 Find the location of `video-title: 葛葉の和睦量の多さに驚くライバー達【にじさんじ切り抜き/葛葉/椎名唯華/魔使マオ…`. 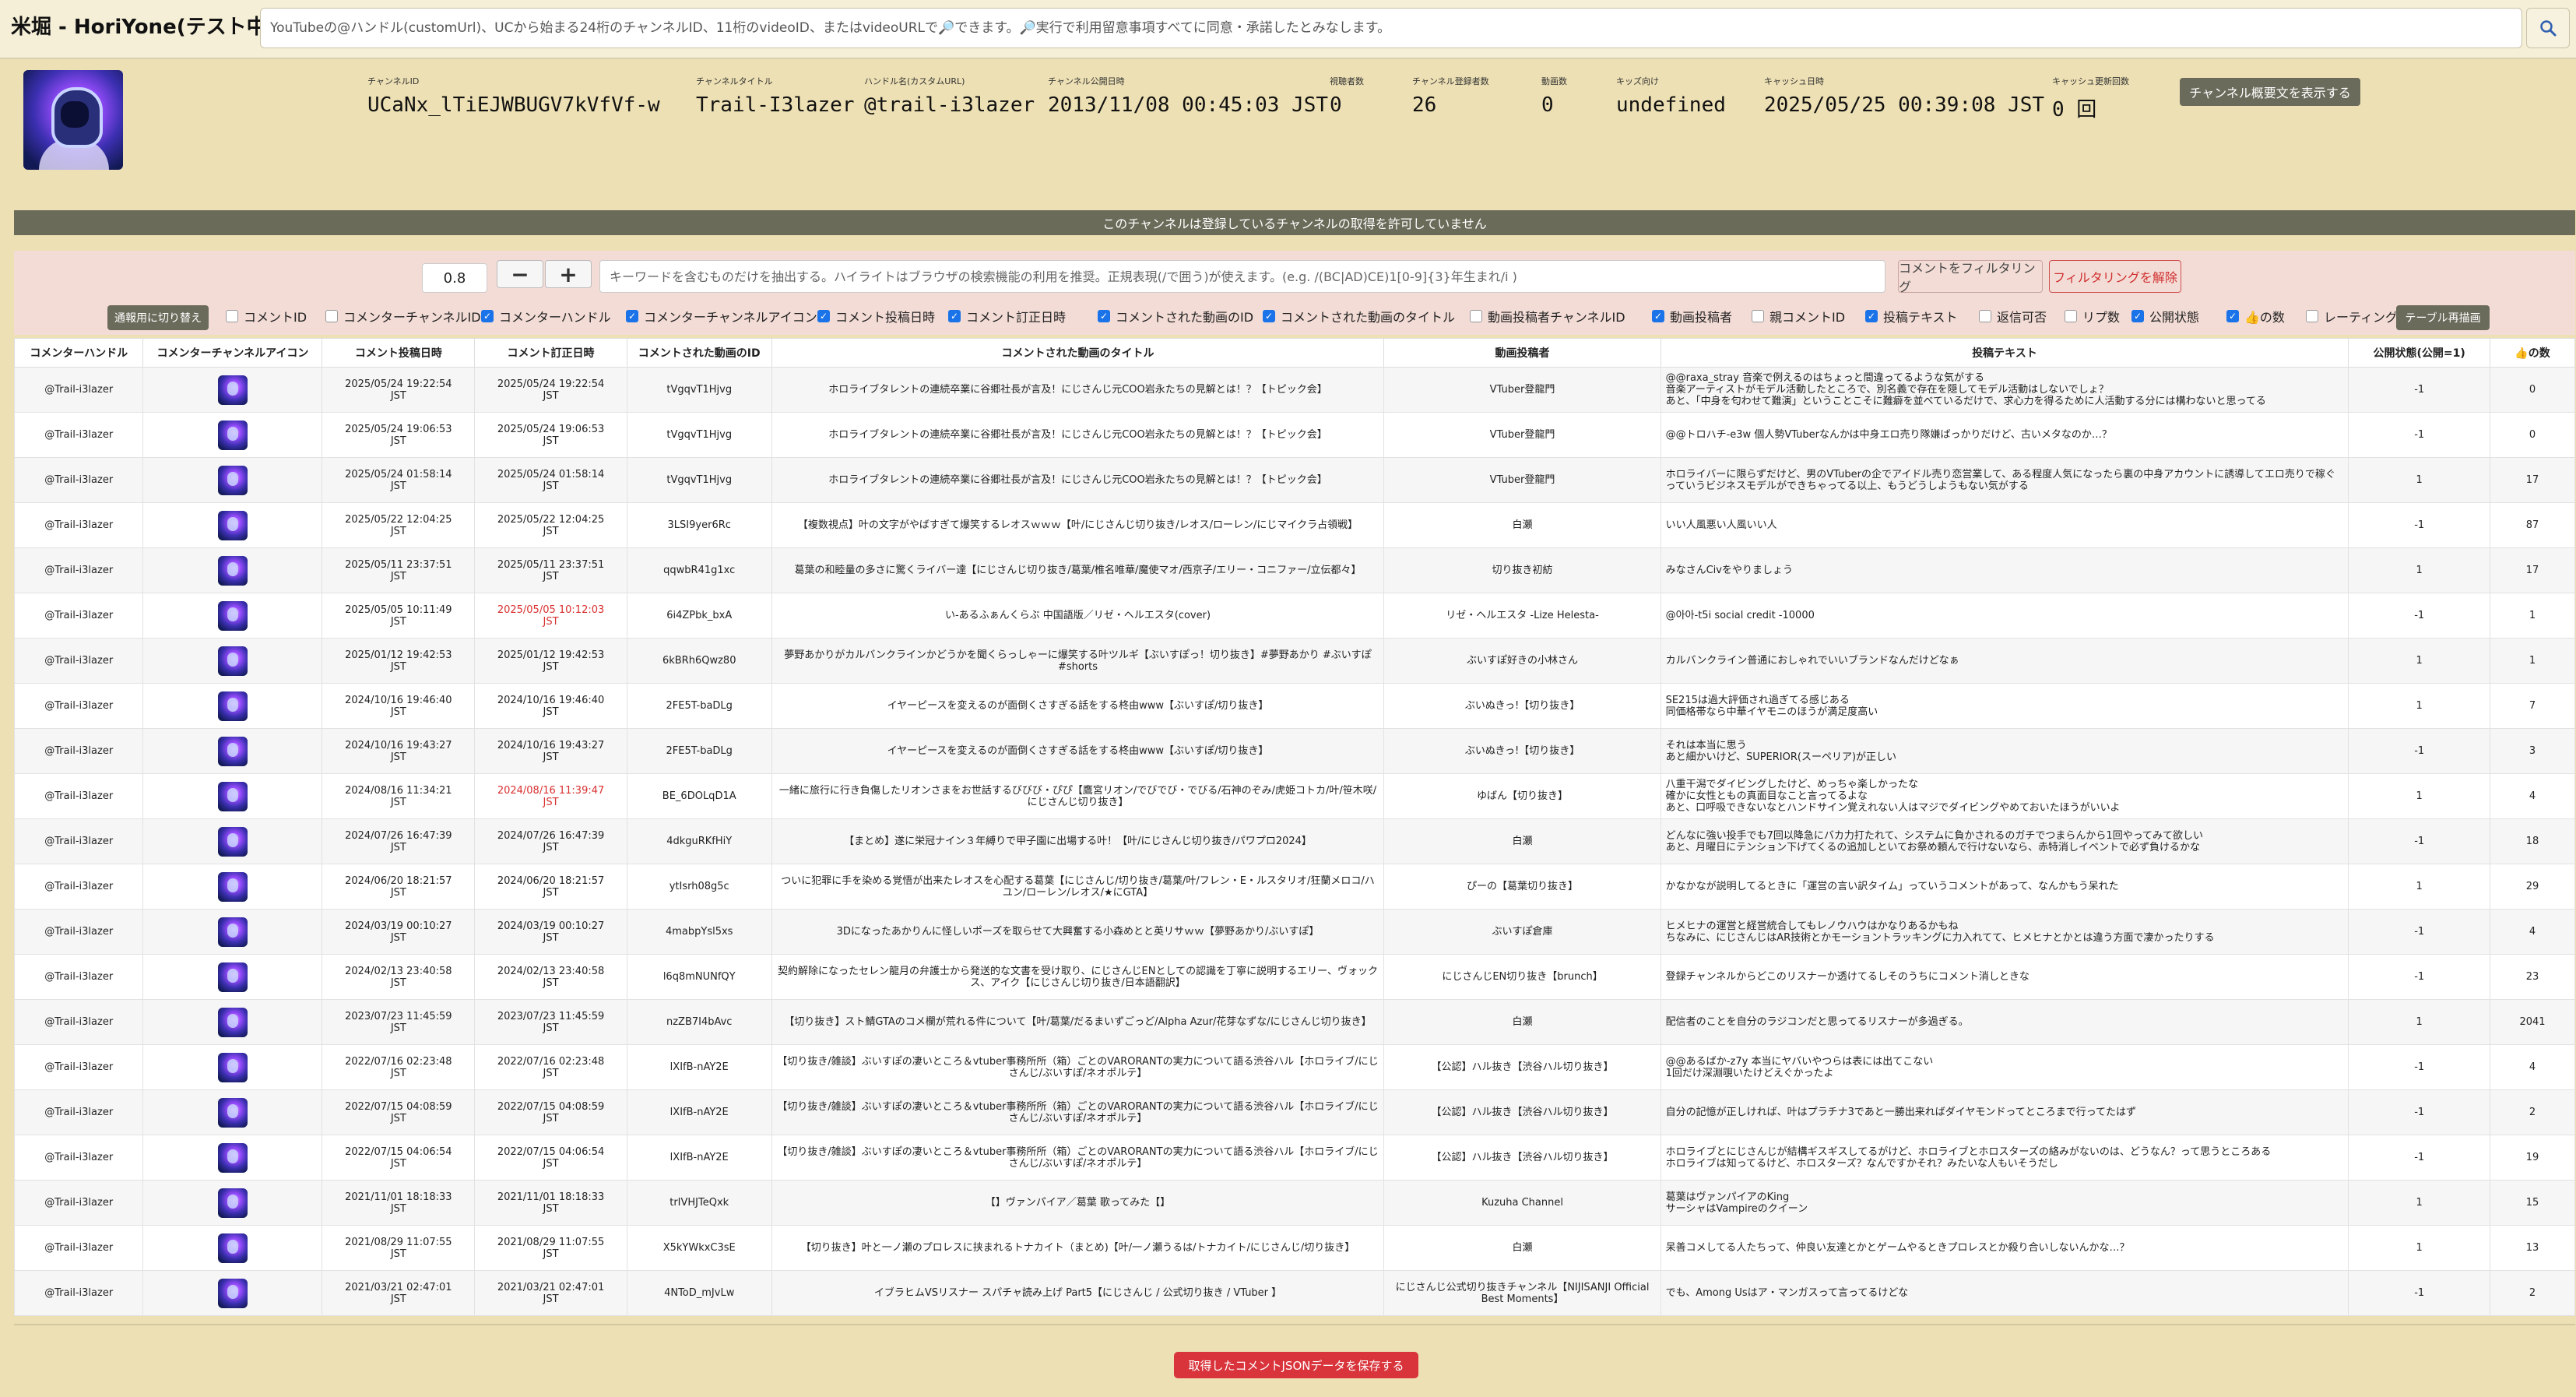

video-title: 葛葉の和睦量の多さに驚くライバー達【にじさんじ切り抜き/葛葉/椎名唯華/魔使マオ… is located at coordinates (1078, 570).